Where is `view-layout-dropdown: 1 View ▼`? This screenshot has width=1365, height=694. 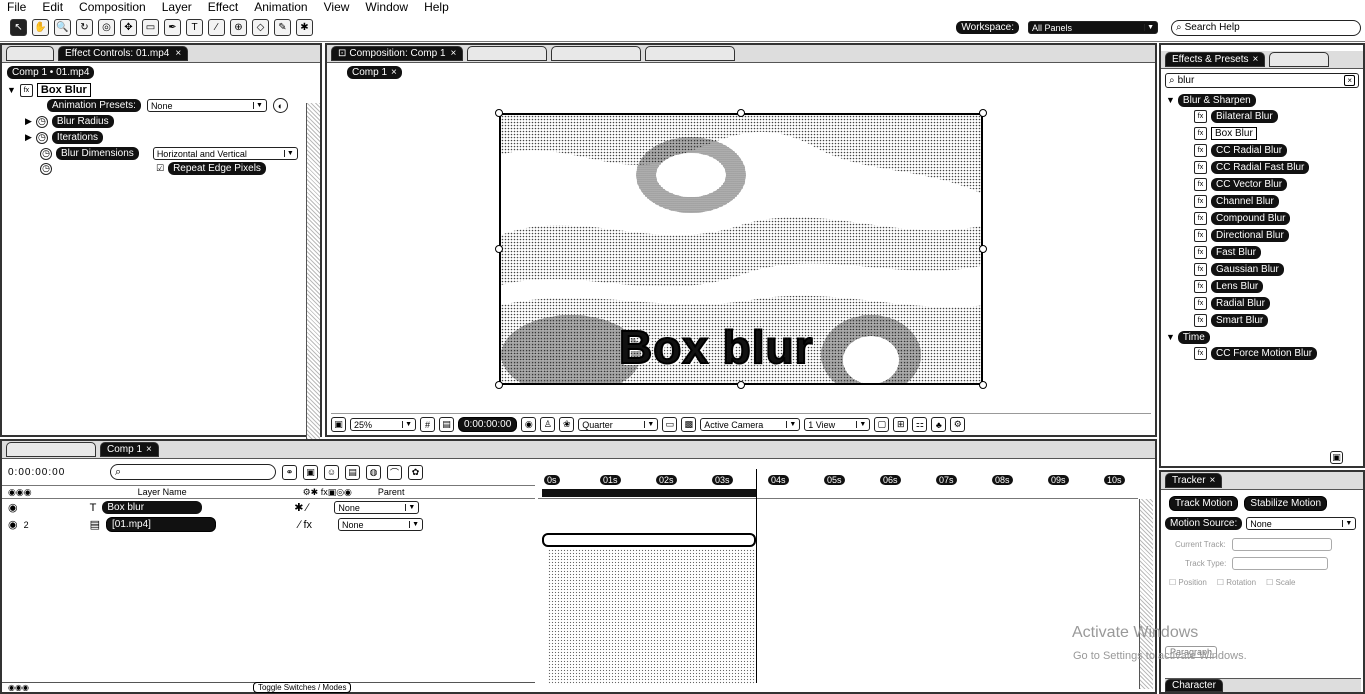 view-layout-dropdown: 1 View ▼ is located at coordinates (837, 424).